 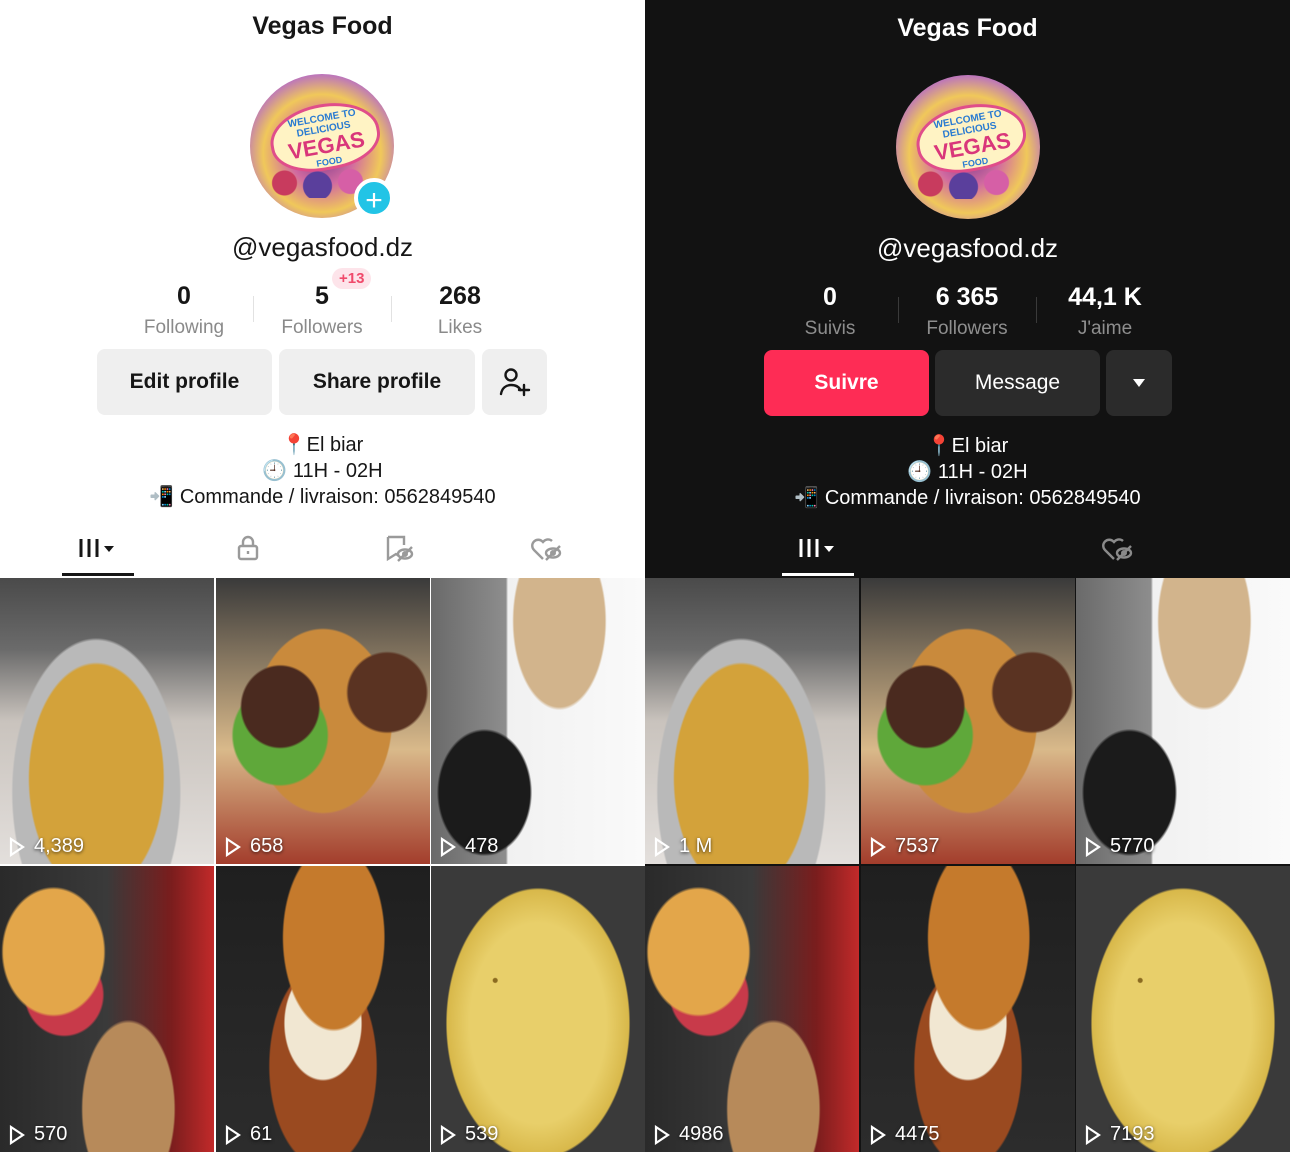 I want to click on video-thumbnail: 478, so click(x=538, y=721).